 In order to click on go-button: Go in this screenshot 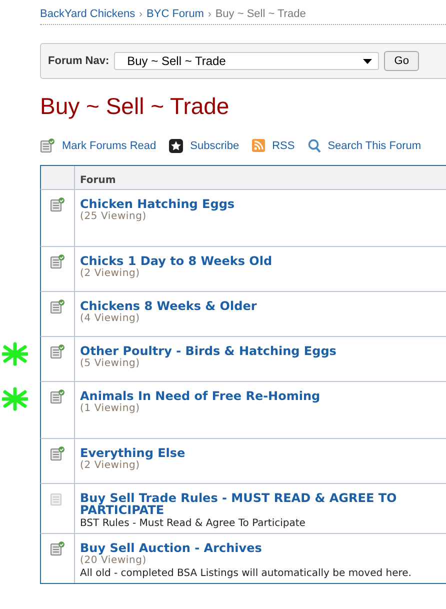, I will do `click(402, 61)`.